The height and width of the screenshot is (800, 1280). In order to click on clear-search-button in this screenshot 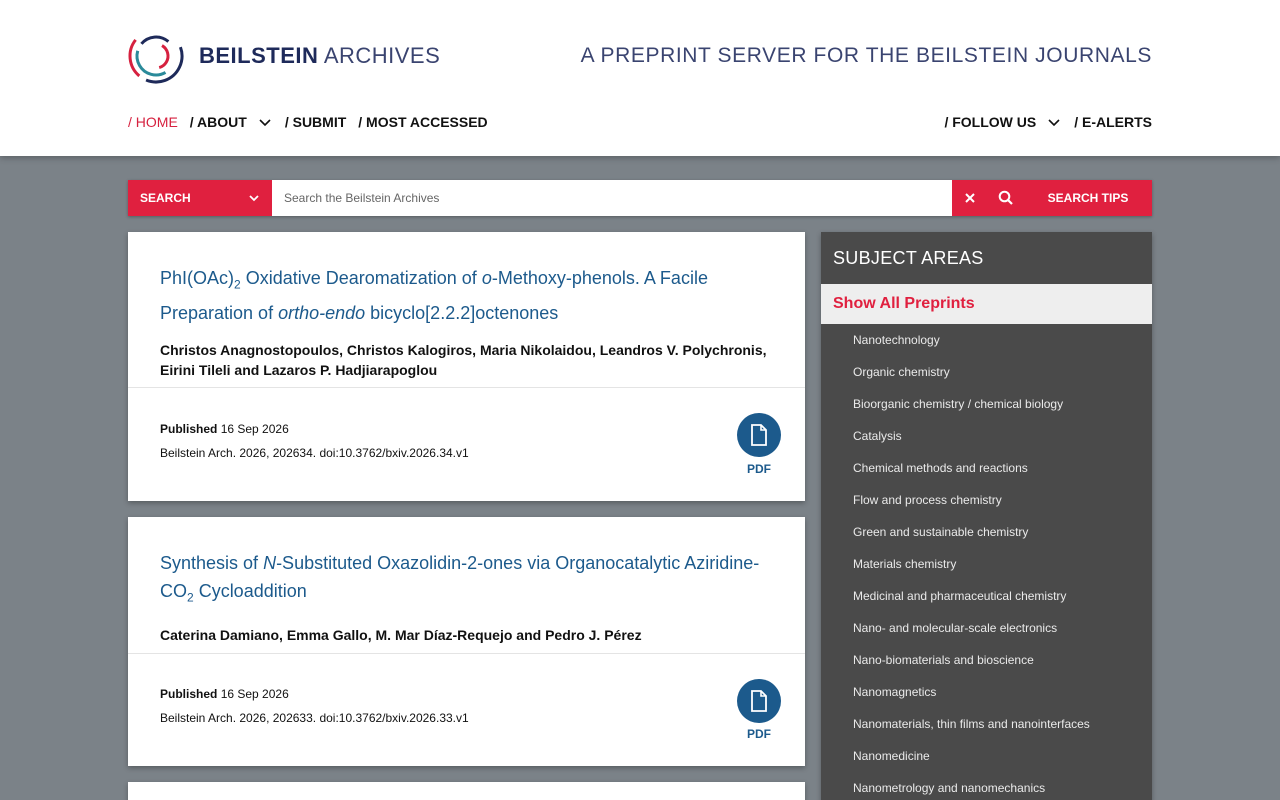, I will do `click(970, 198)`.